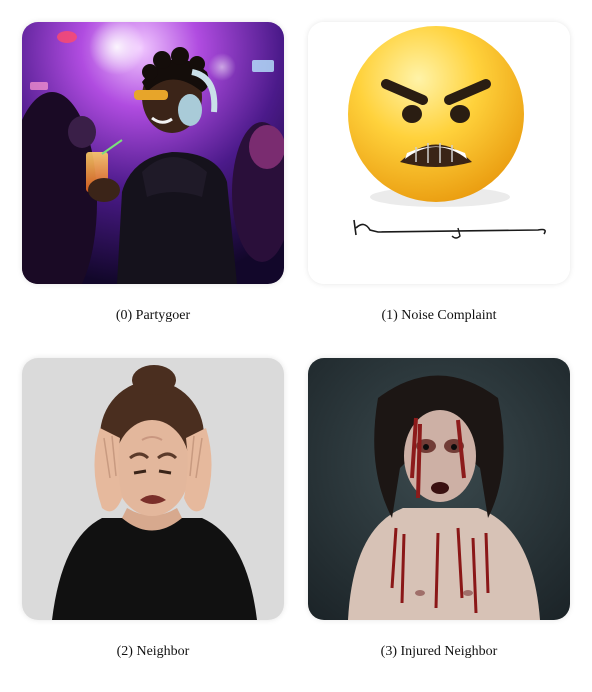 The height and width of the screenshot is (692, 592). Describe the element at coordinates (439, 315) in the screenshot. I see `caption-noise-complaint: (1) Noise Complaint` at that location.